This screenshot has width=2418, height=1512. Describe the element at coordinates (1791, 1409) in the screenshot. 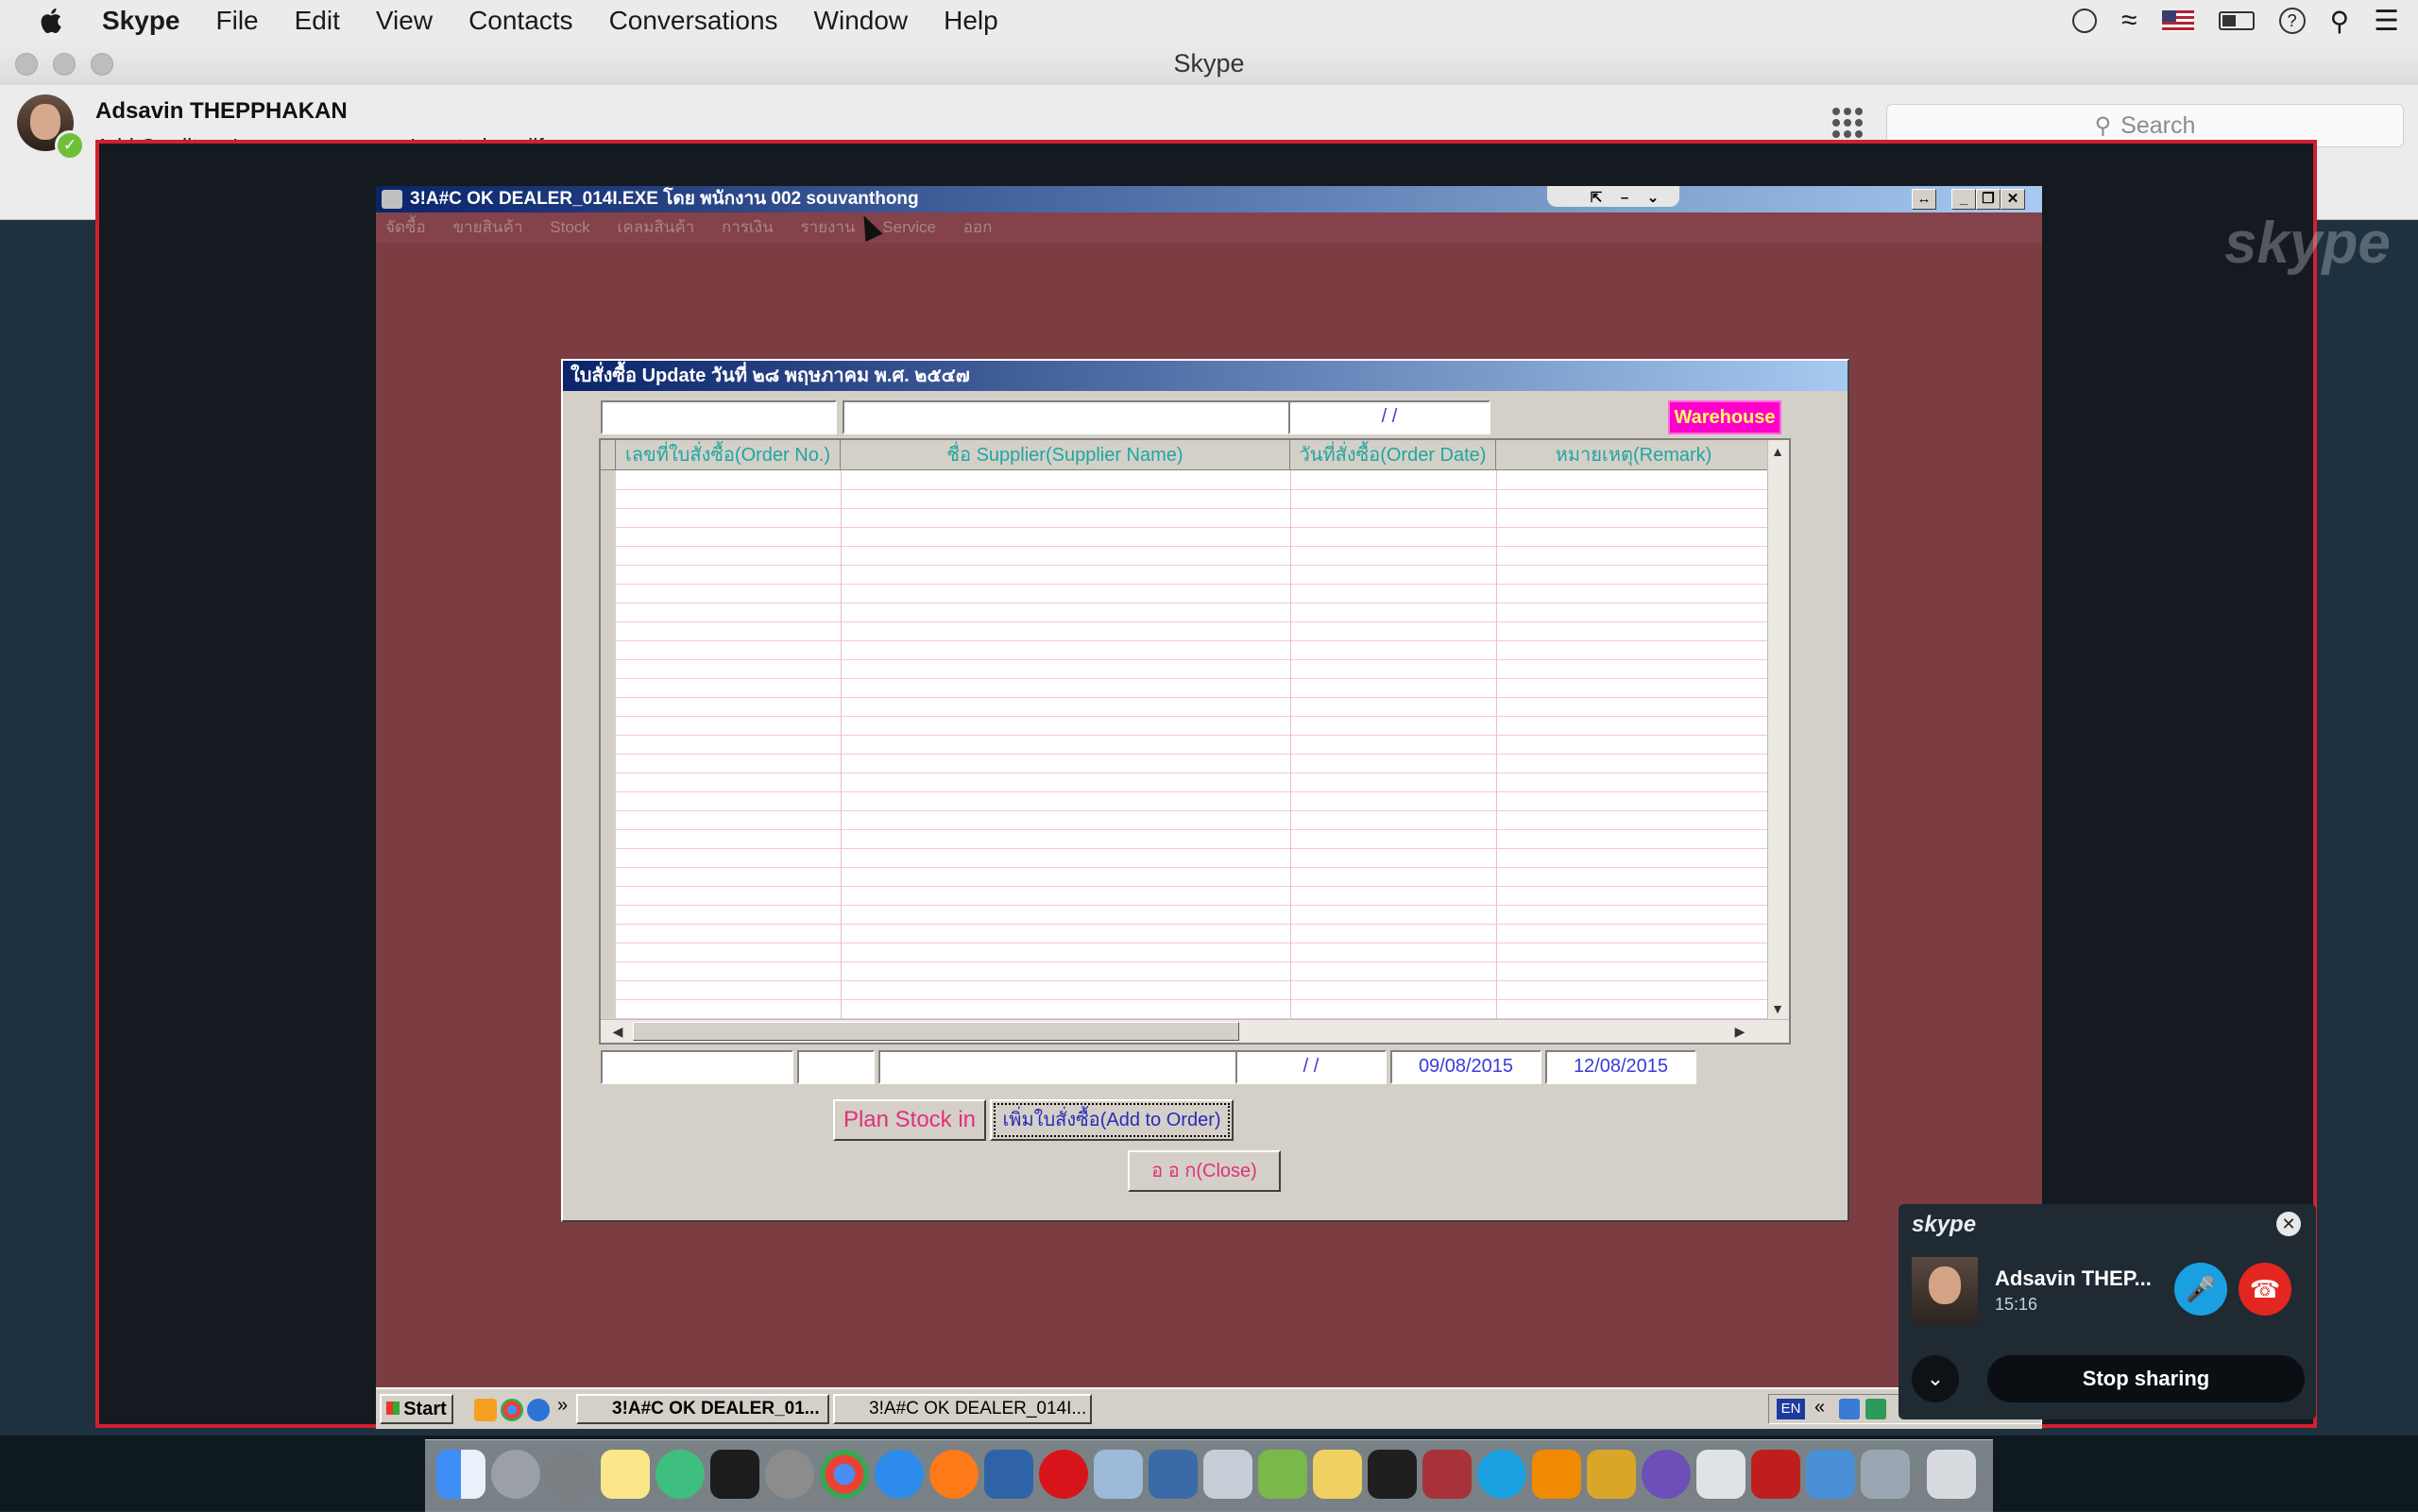

I see `language-indicator: EN` at that location.